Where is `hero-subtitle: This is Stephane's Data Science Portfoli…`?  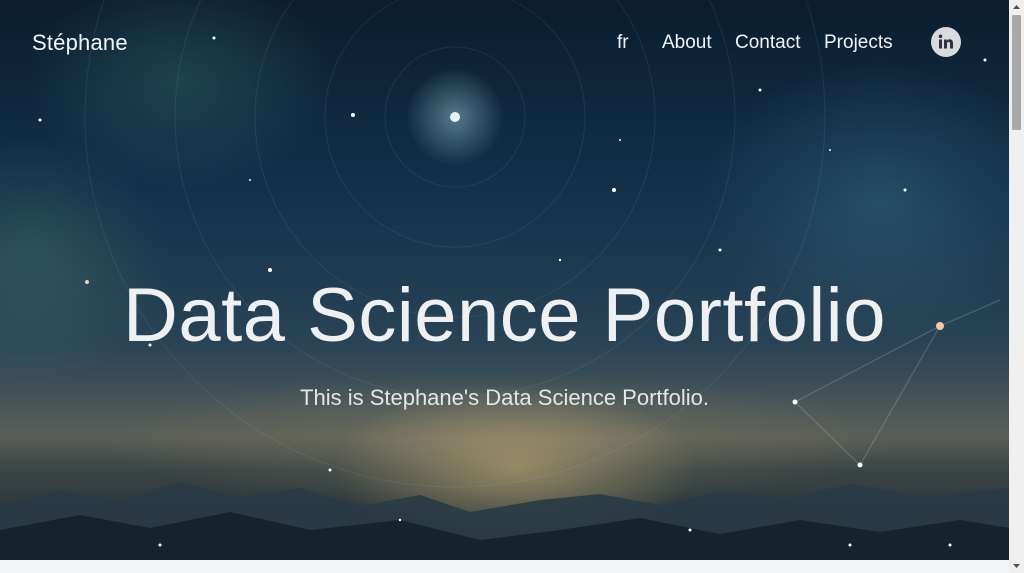 hero-subtitle: This is Stephane's Data Science Portfoli… is located at coordinates (504, 397).